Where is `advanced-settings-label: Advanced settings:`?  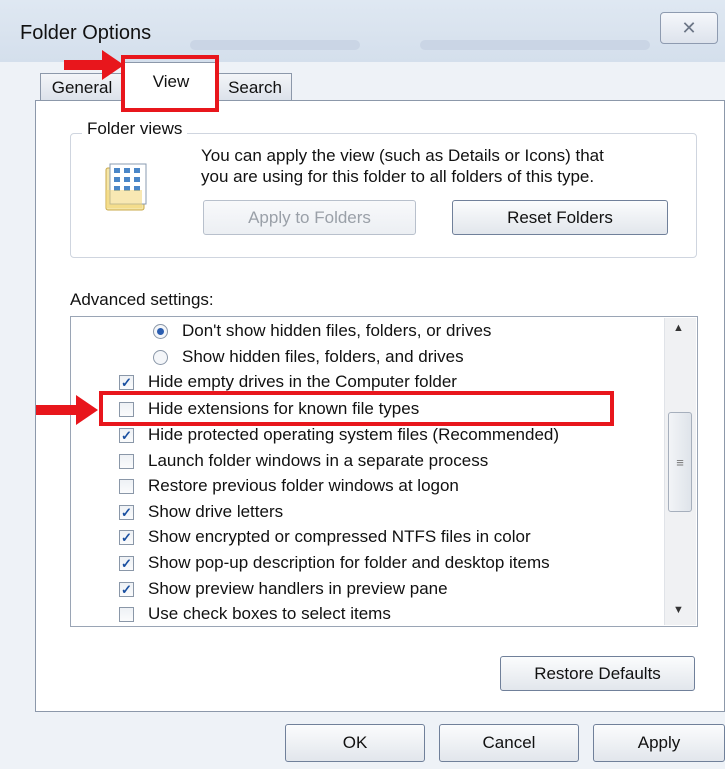
advanced-settings-label: Advanced settings: is located at coordinates (142, 299).